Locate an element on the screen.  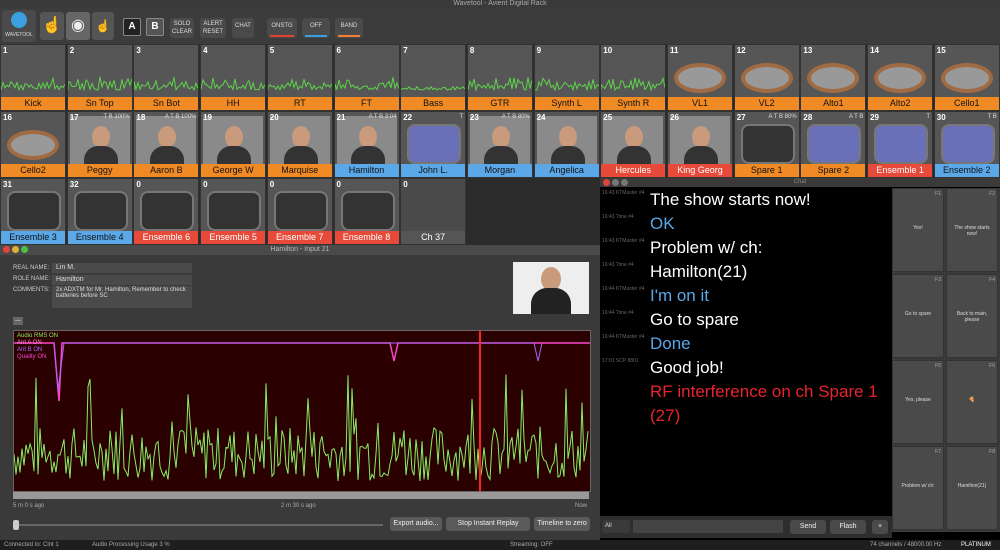
channel-tile: 25 Hercules is located at coordinates (633, 144).